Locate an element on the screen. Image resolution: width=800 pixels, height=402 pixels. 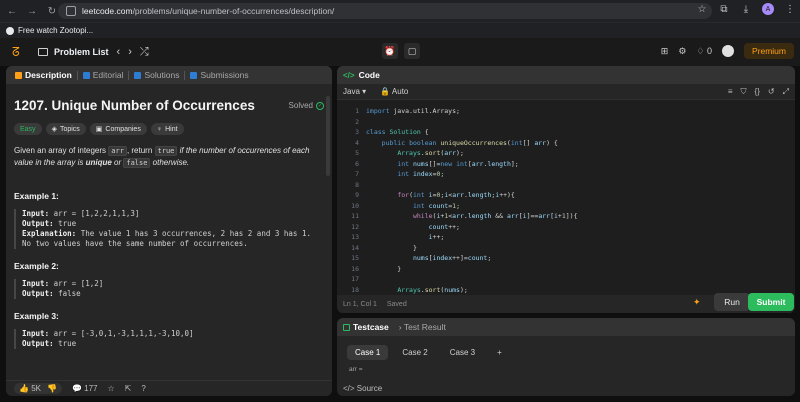
desc-bold: unique is located at coordinates (98, 162).